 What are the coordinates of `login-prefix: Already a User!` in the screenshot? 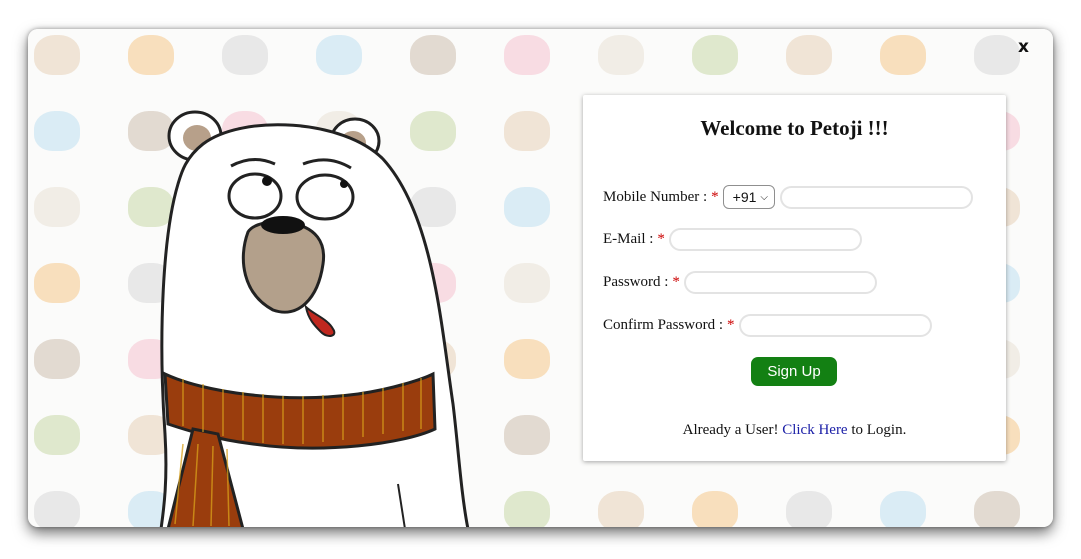 It's located at (730, 430).